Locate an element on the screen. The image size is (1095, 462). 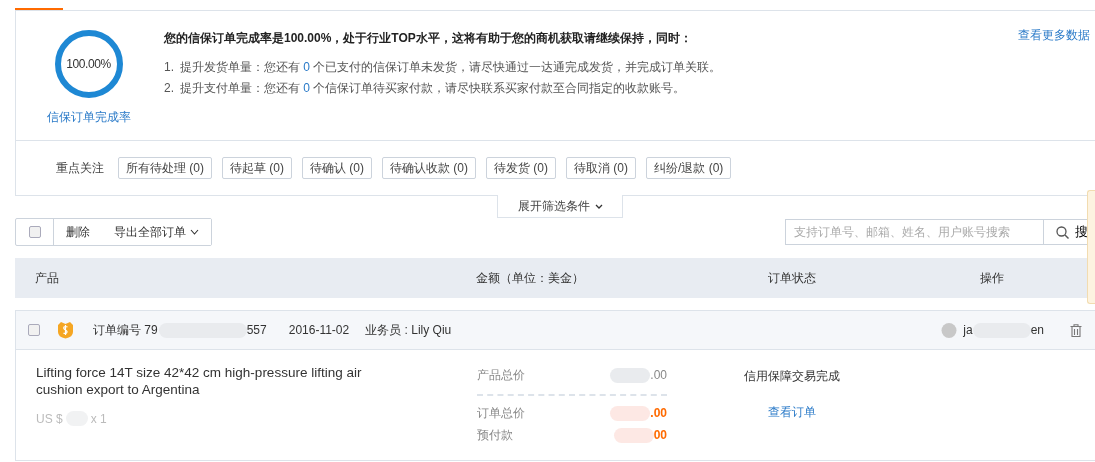
unit-price: US $ is located at coordinates (49, 418).